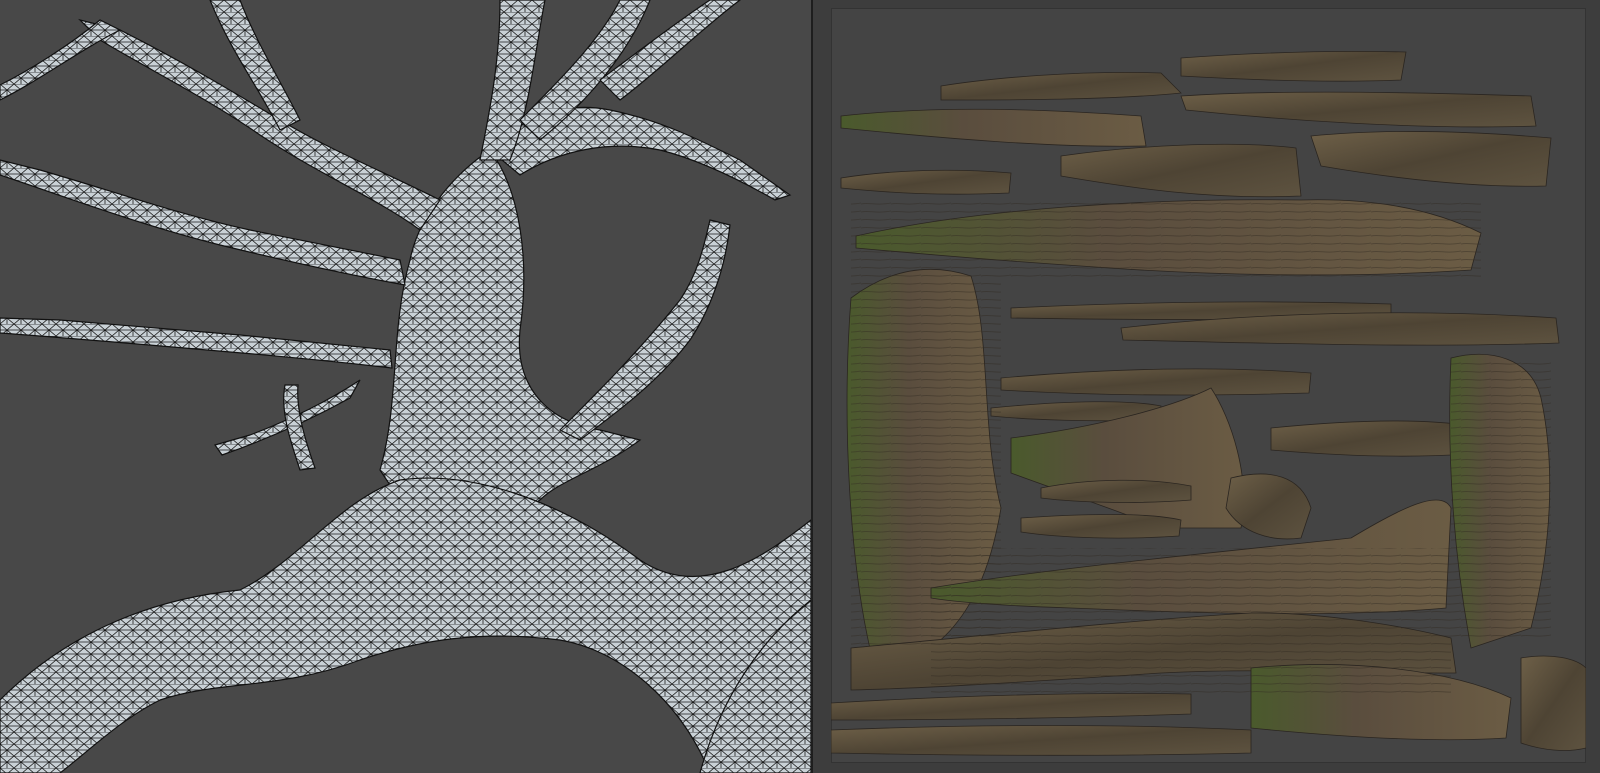 This screenshot has width=1600, height=773. What do you see at coordinates (196, 343) in the screenshot?
I see `tree-branch-twig-left` at bounding box center [196, 343].